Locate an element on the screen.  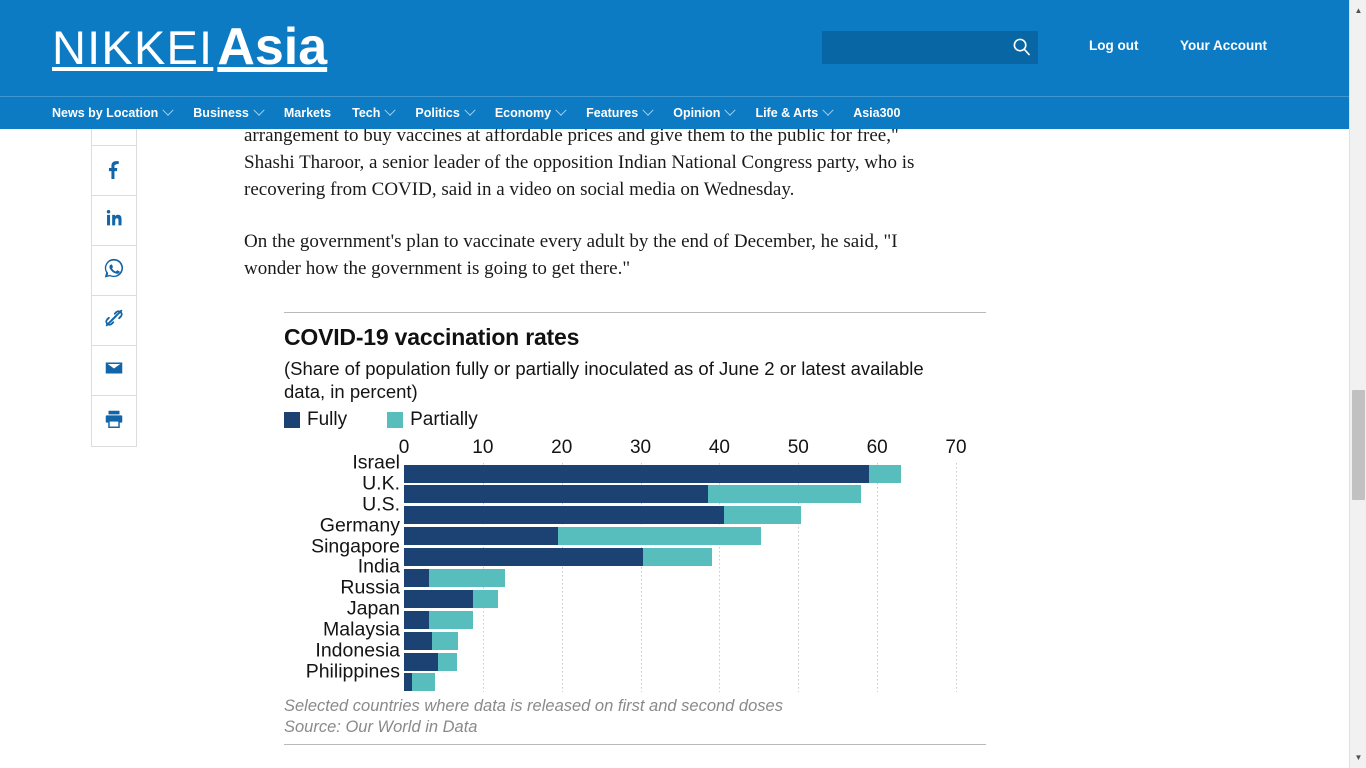
facebook-icon is located at coordinates (114, 170).